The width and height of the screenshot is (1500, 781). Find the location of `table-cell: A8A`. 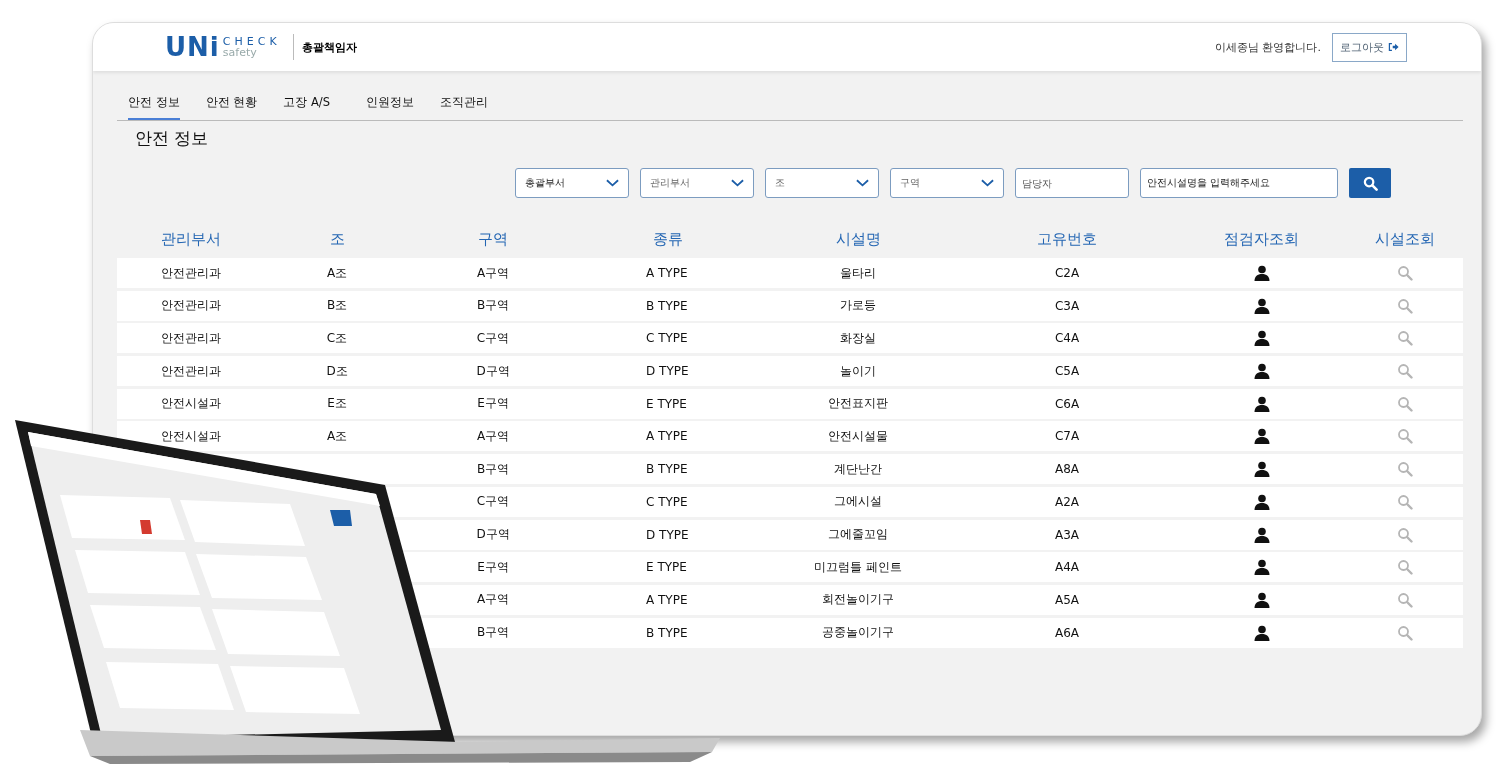

table-cell: A8A is located at coordinates (1067, 469).